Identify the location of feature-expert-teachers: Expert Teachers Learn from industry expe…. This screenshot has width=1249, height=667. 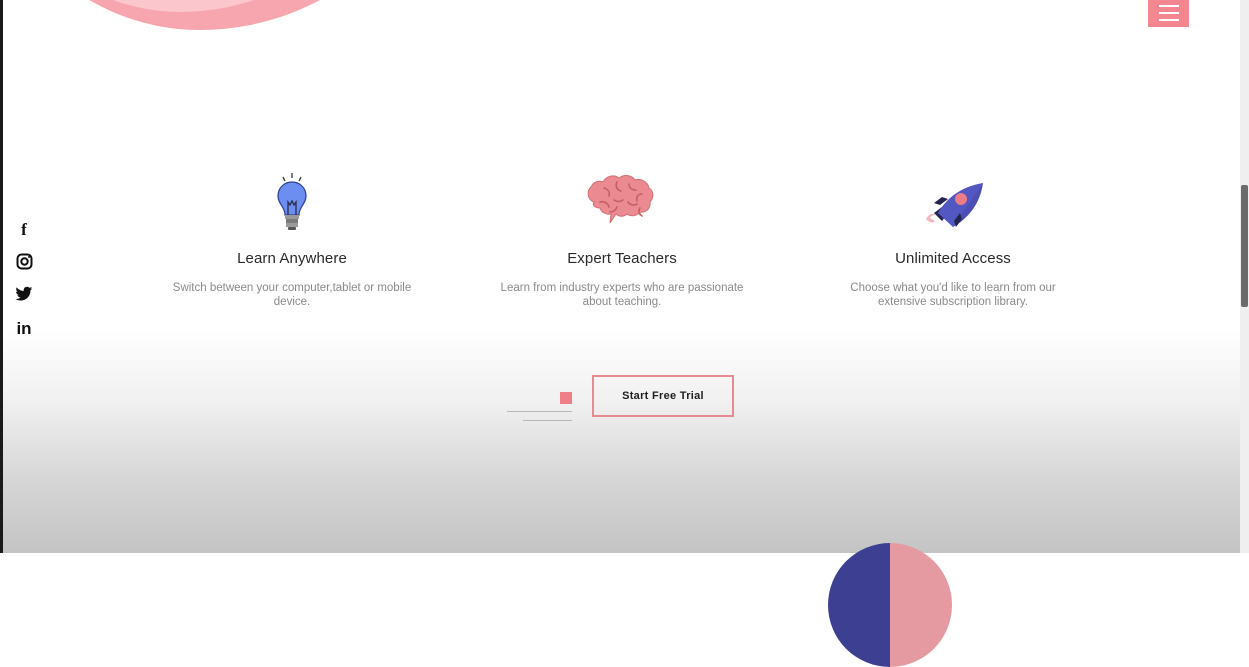
(622, 238).